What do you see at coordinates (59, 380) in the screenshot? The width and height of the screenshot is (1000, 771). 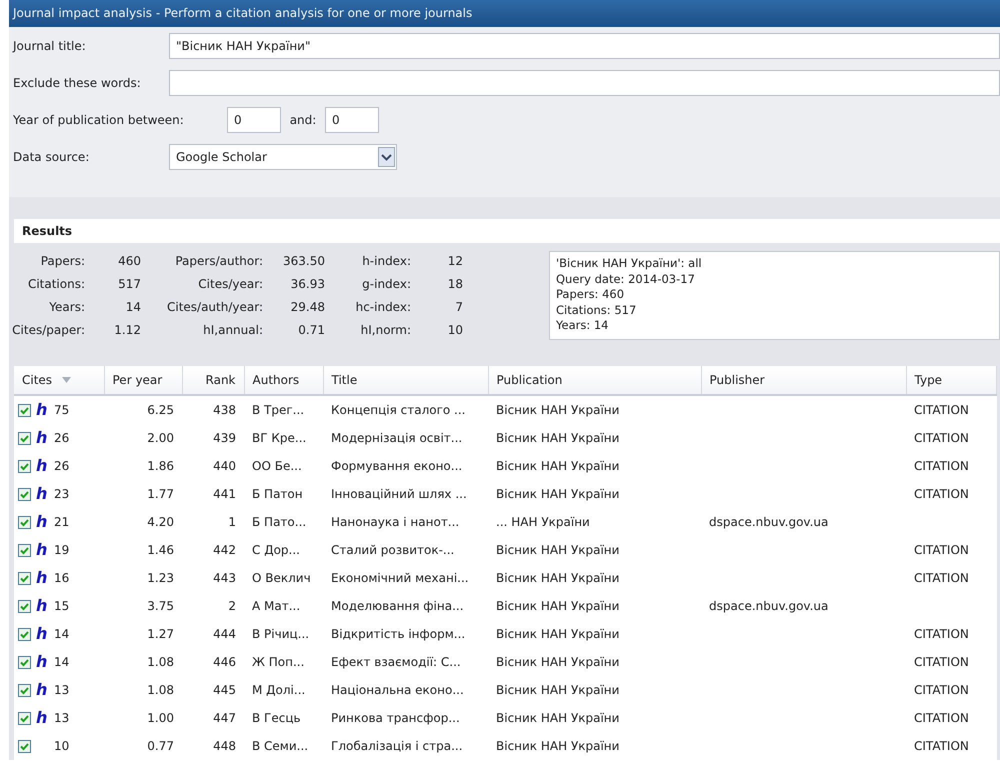 I see `column-header: Cites` at bounding box center [59, 380].